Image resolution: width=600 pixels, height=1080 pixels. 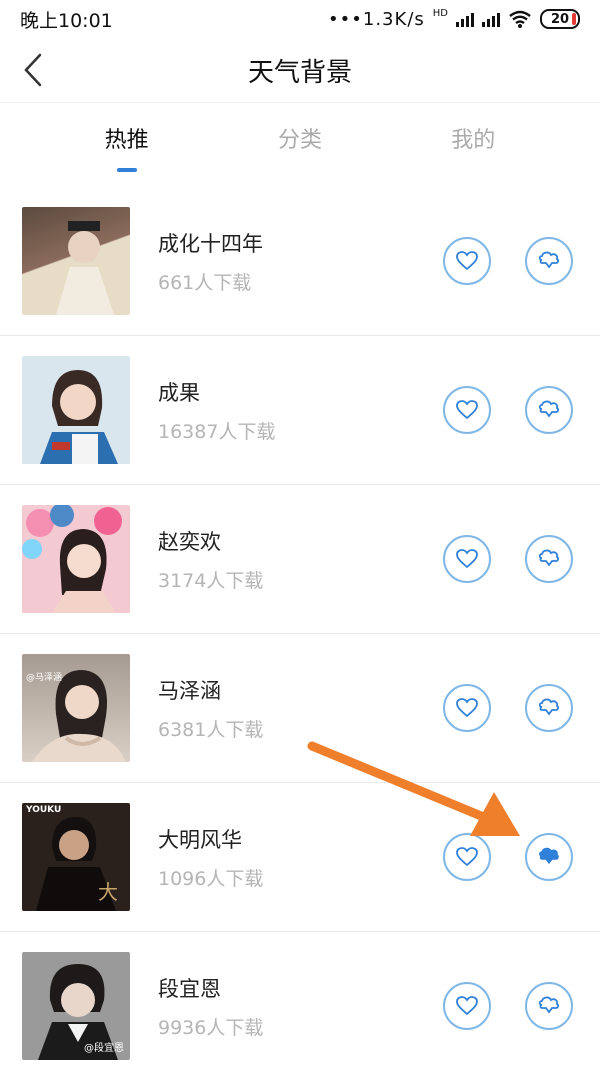 I want to click on chevron-left-icon, so click(x=33, y=70).